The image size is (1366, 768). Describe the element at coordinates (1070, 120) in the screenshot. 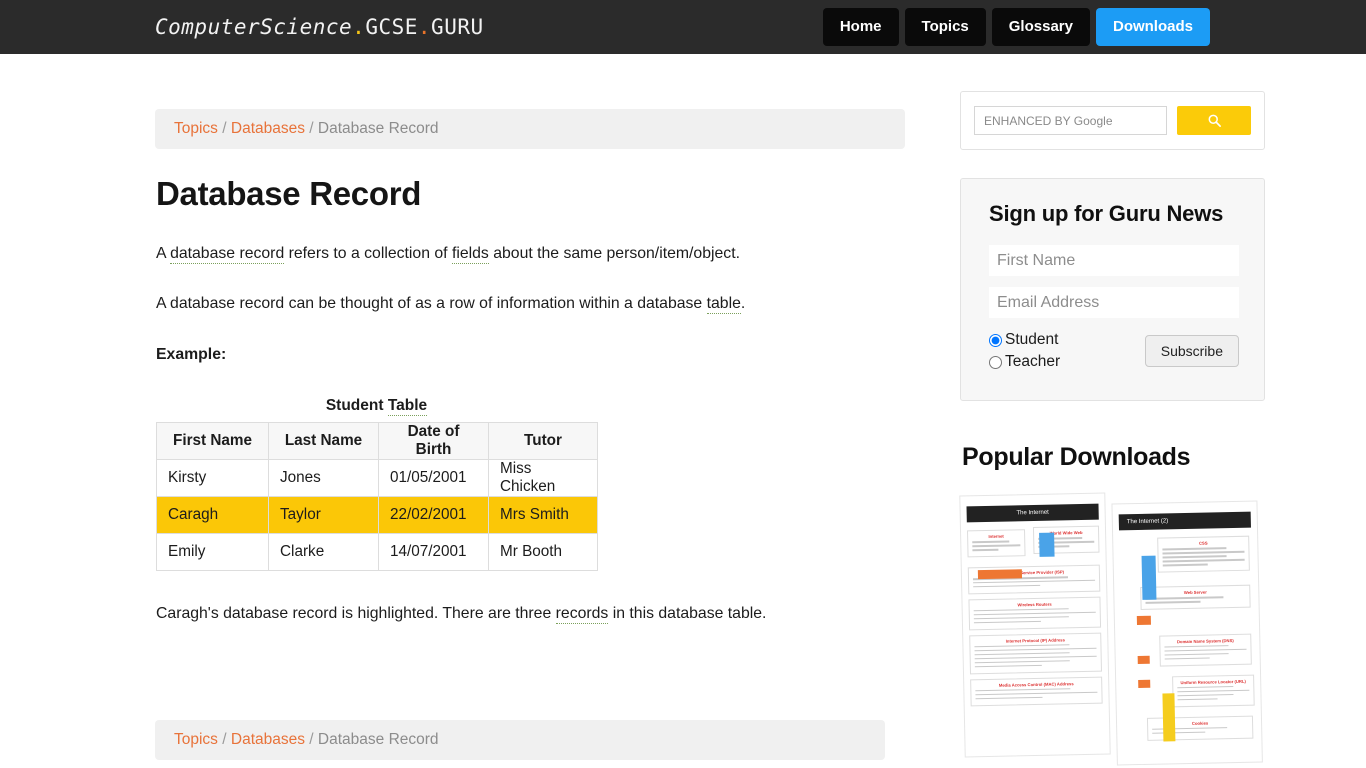

I see `search-input` at that location.